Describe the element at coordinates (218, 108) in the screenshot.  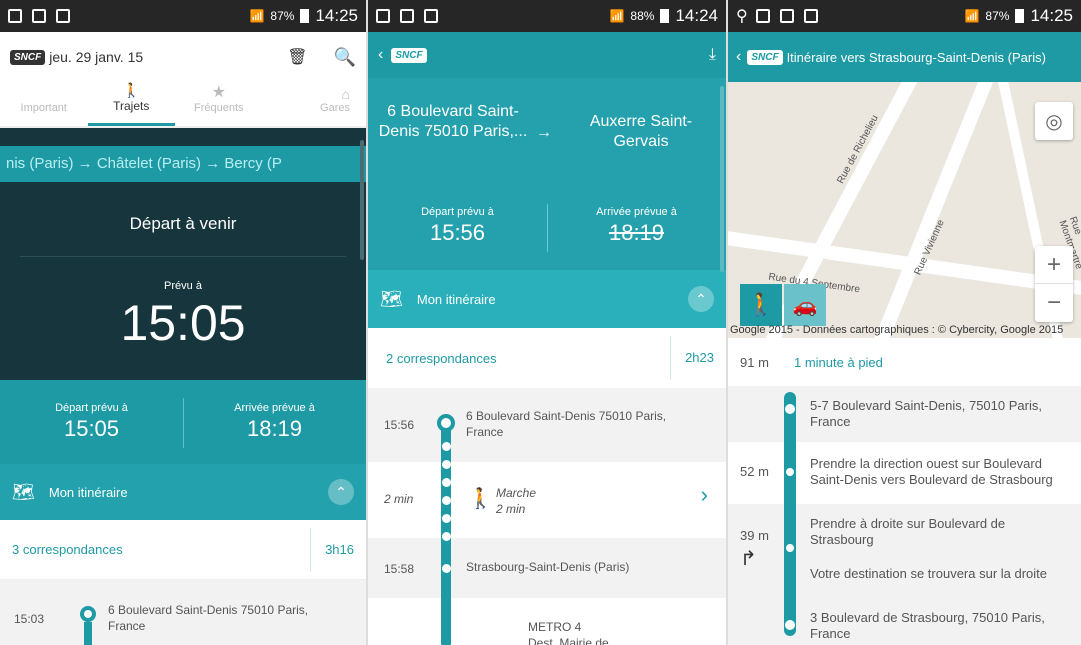
I see `tab-label: Fréquents` at that location.